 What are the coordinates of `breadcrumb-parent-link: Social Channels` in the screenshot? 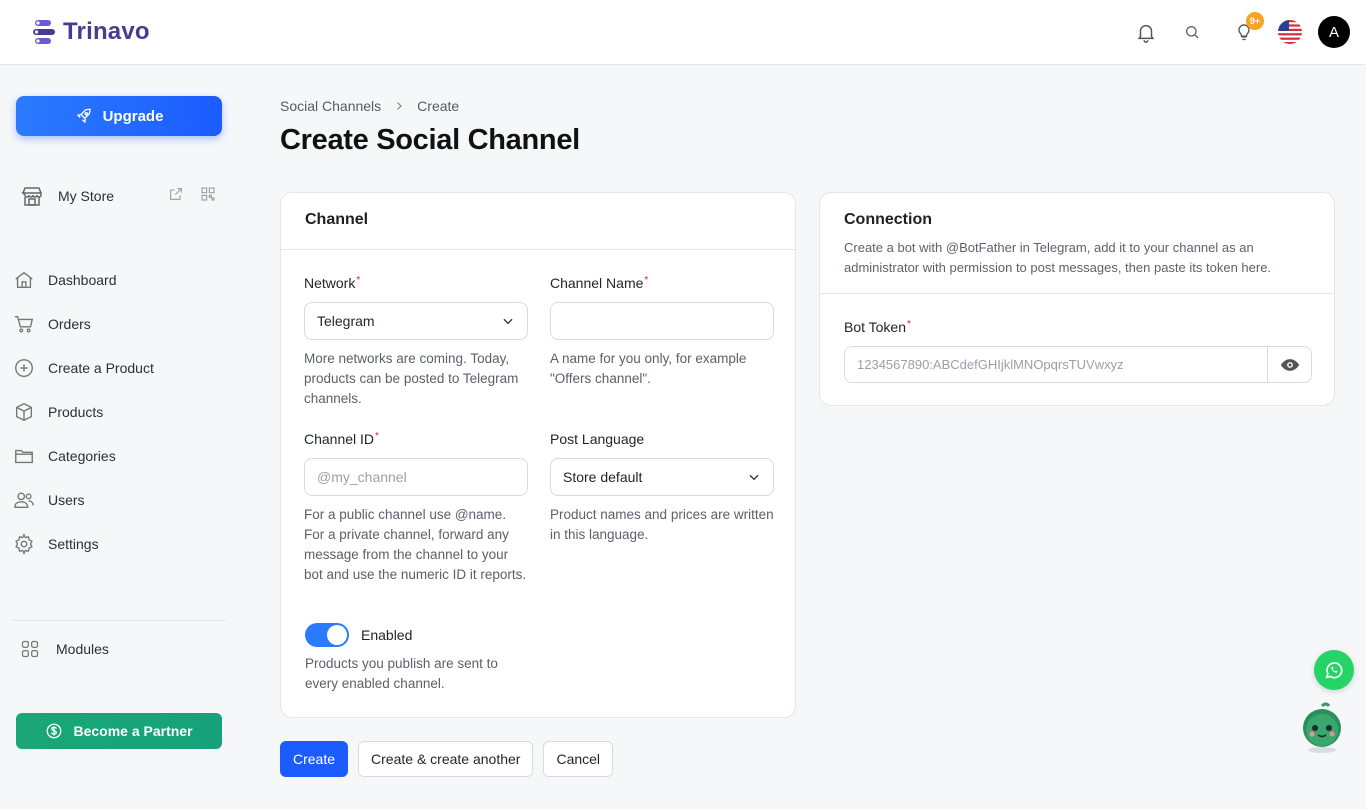 It's located at (330, 106).